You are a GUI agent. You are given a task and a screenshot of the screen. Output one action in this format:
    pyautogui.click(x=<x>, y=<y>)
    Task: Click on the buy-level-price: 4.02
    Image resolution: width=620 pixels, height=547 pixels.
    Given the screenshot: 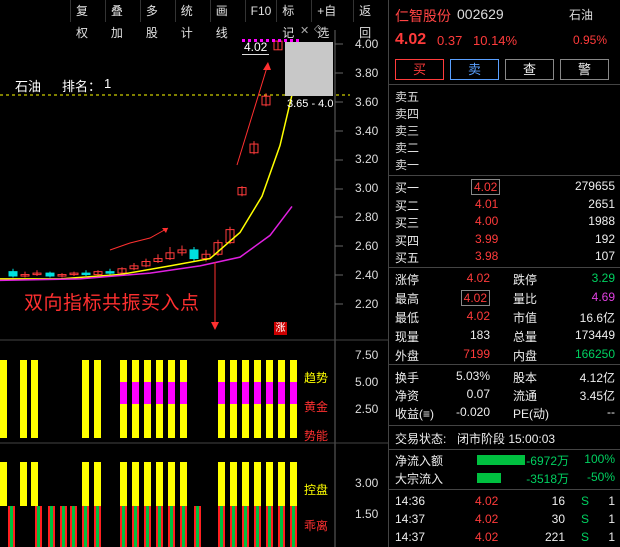 What is the action you would take?
    pyautogui.click(x=486, y=187)
    